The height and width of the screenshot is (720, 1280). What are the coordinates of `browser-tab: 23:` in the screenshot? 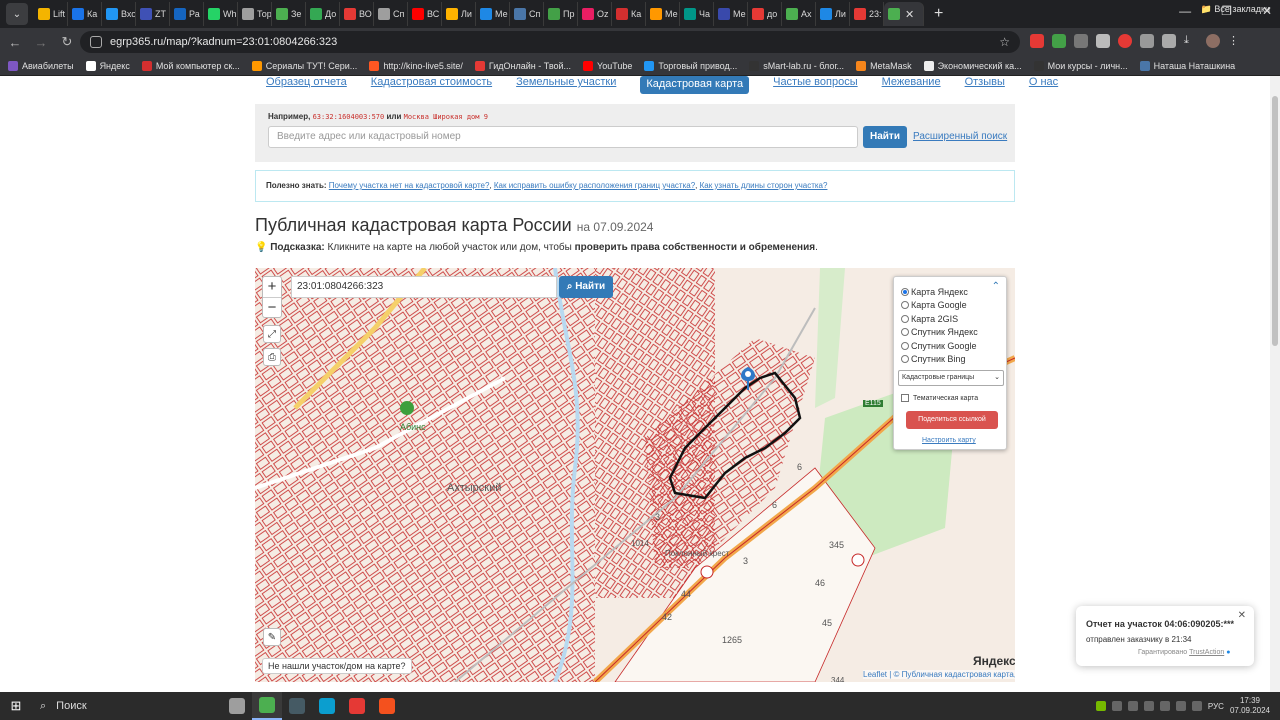 It's located at (867, 14).